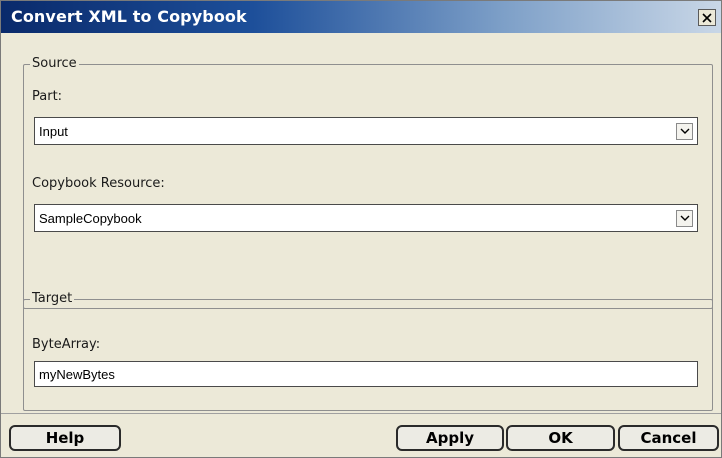  What do you see at coordinates (65, 438) in the screenshot?
I see `help-button: Help` at bounding box center [65, 438].